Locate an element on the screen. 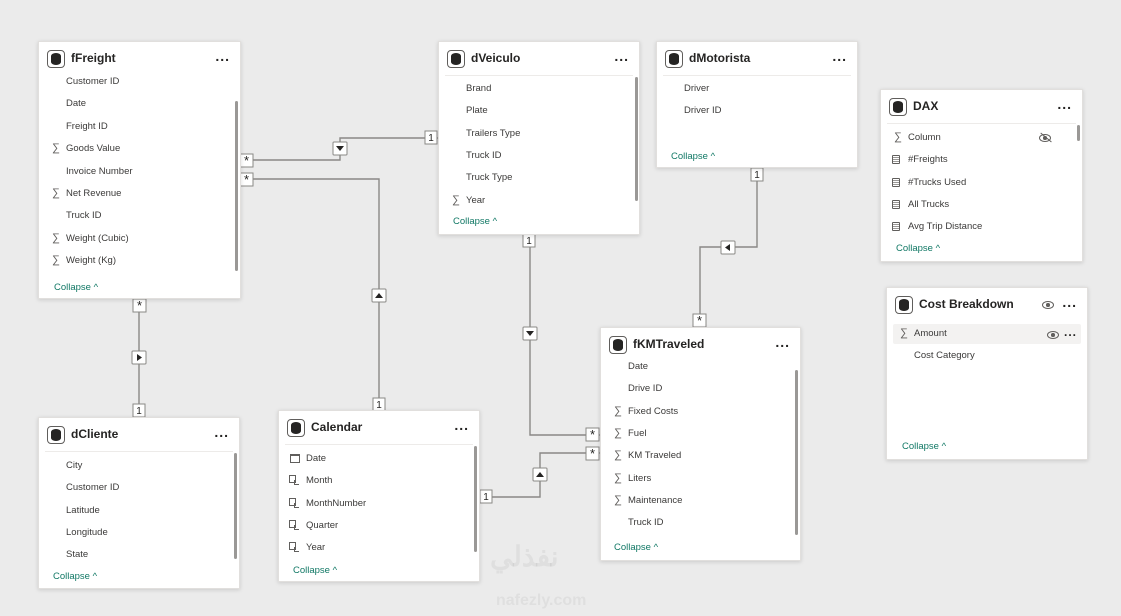 The image size is (1121, 616). field-row: ∑ Fixed Costs is located at coordinates (694, 412).